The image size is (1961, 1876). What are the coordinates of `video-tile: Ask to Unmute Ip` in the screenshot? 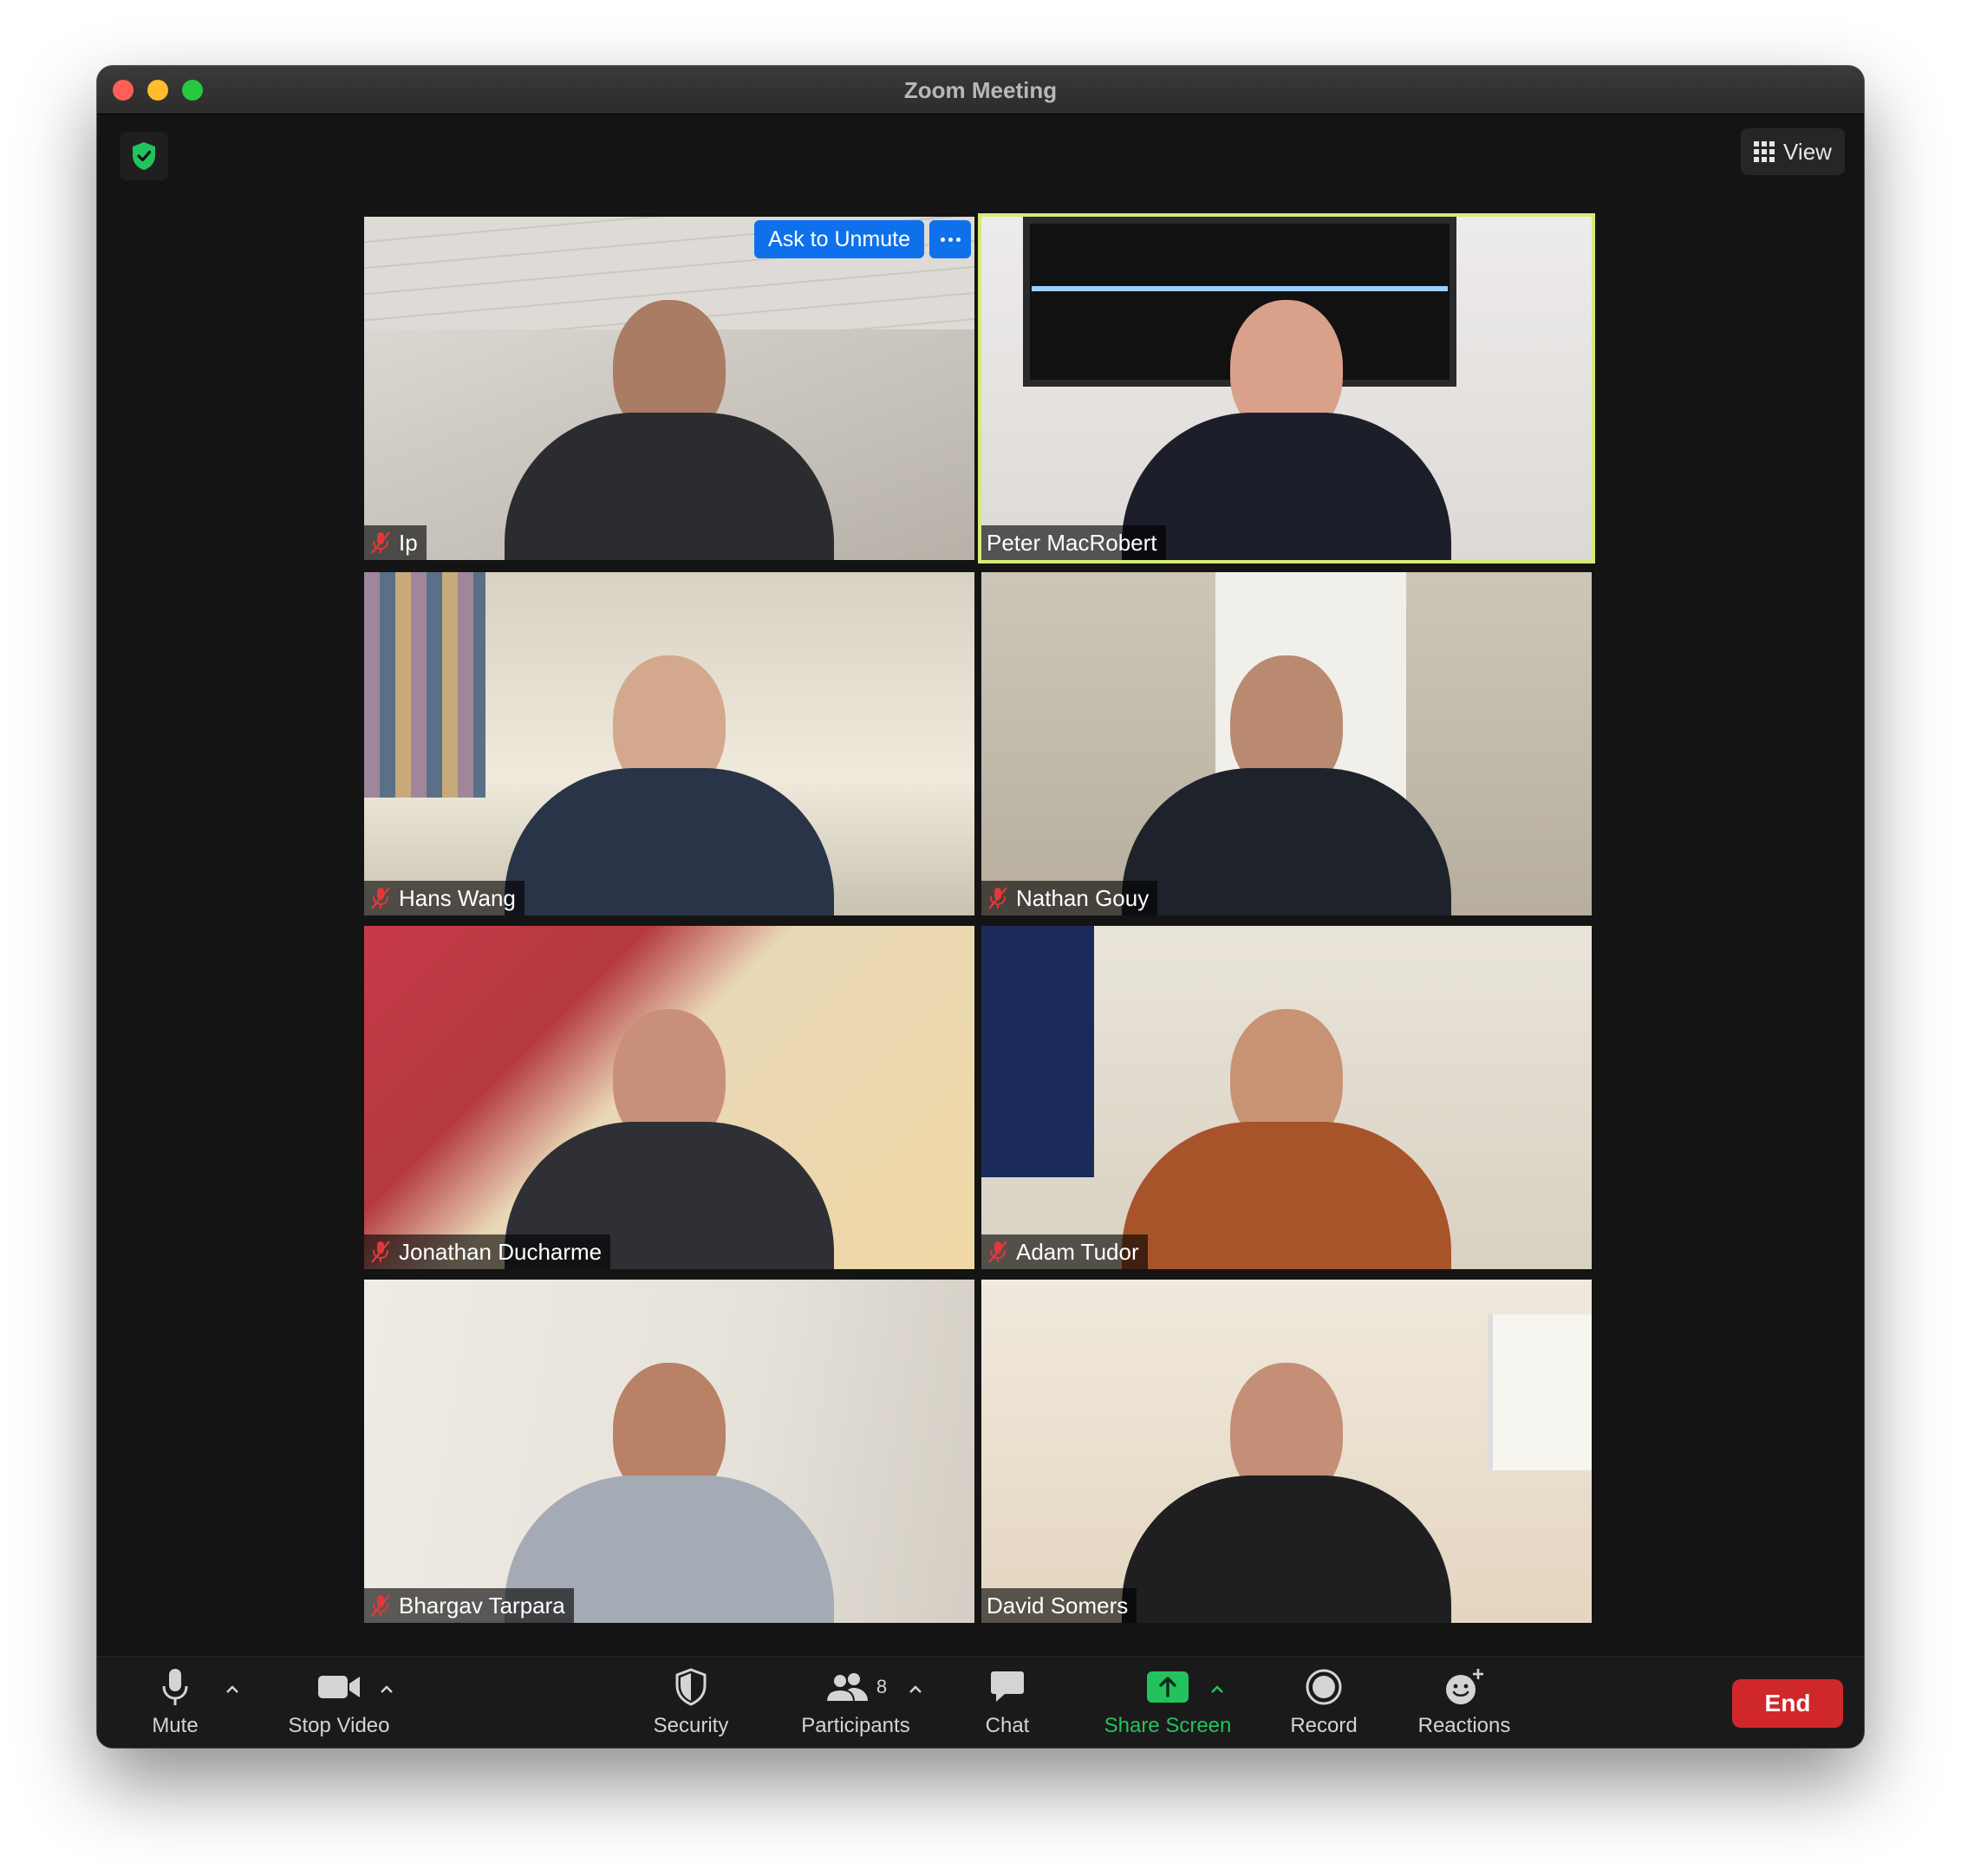 It's located at (669, 388).